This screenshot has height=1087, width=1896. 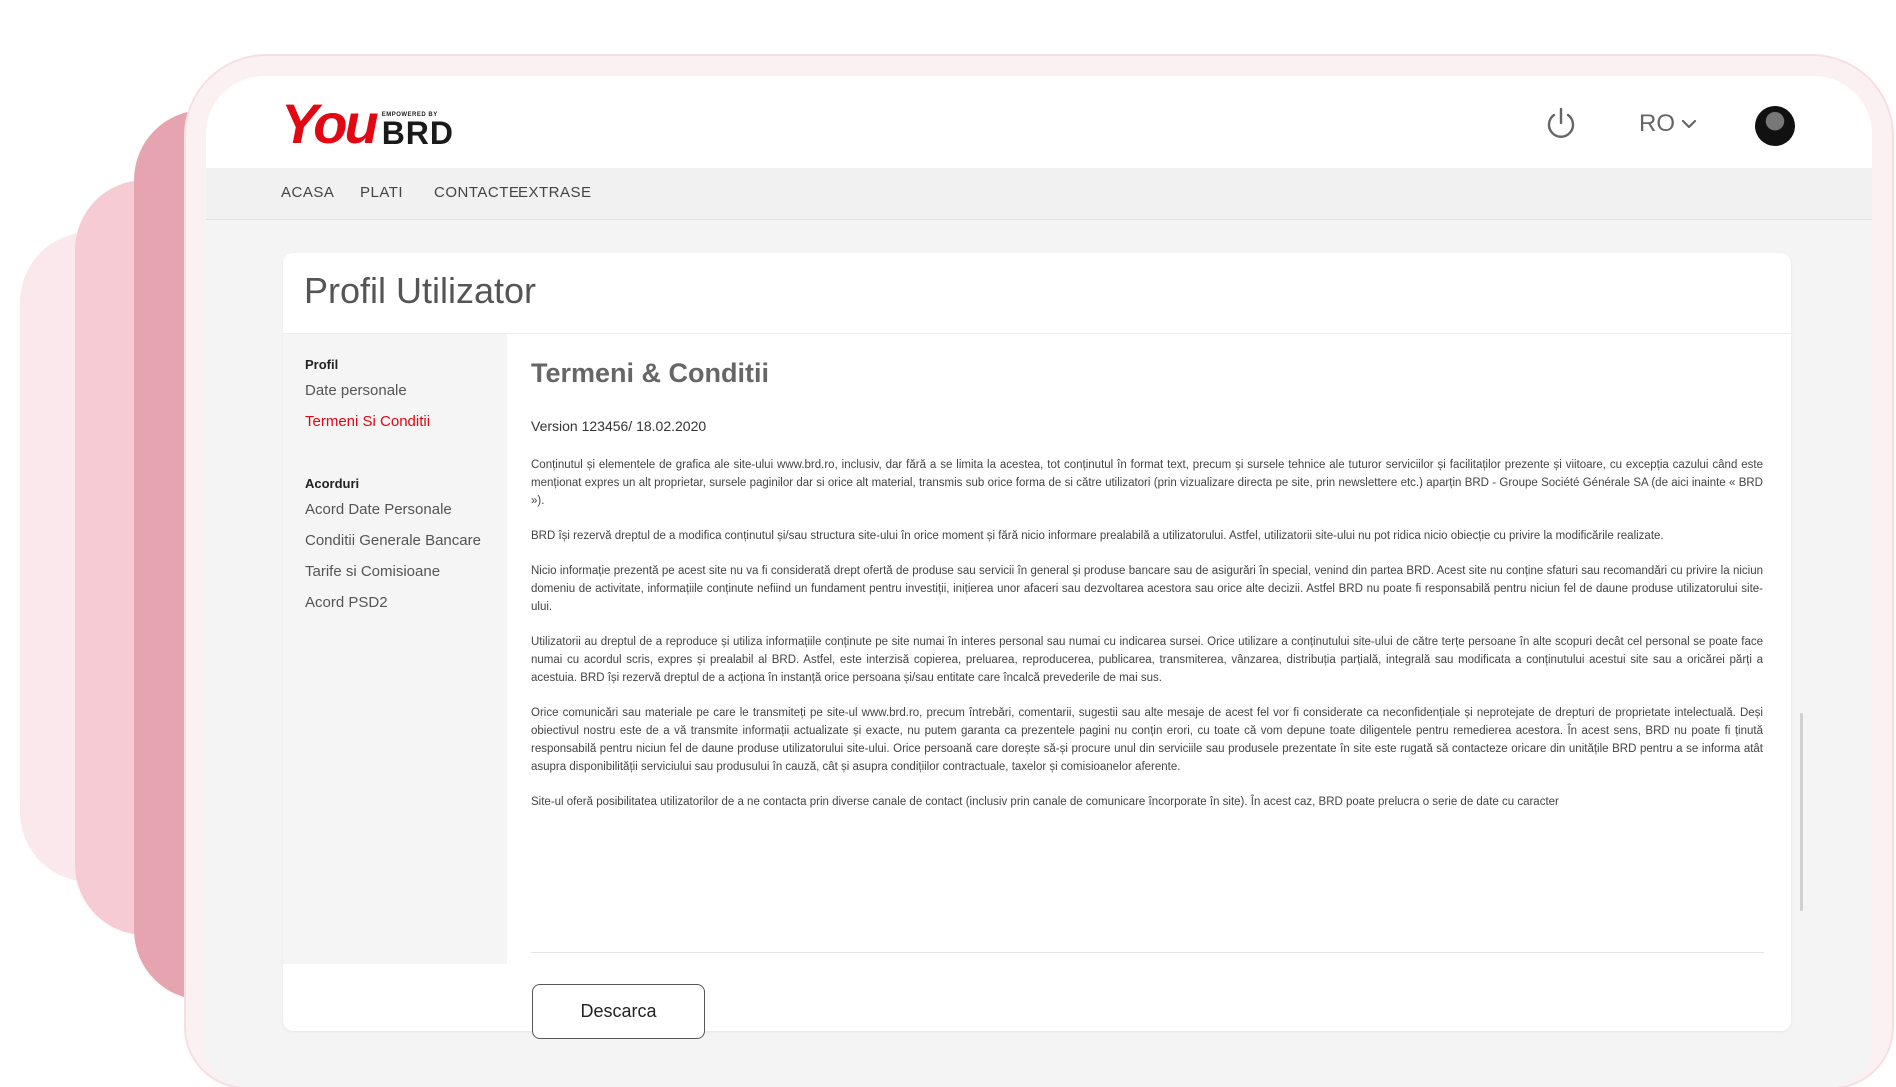 I want to click on terms-scrollbar, so click(x=1801, y=812).